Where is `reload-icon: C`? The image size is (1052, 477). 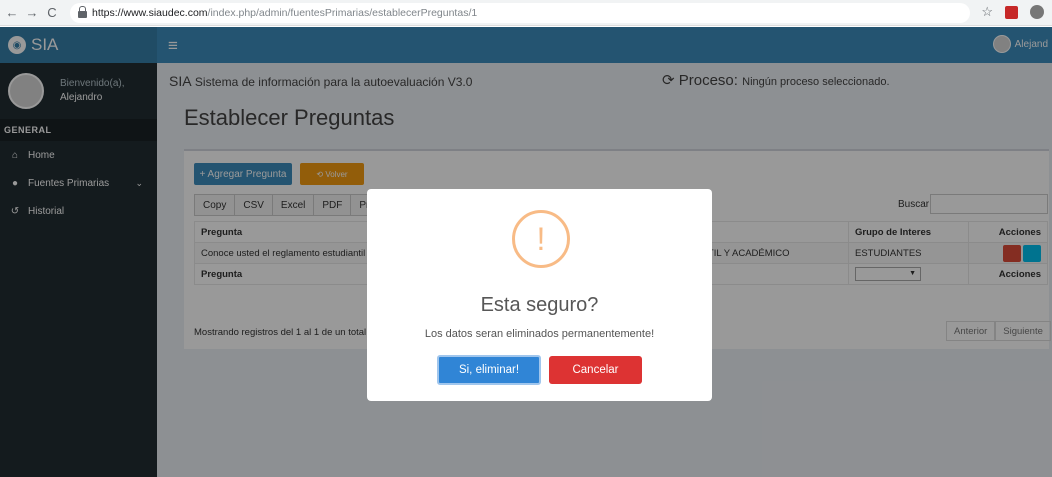
reload-icon: C is located at coordinates (52, 12).